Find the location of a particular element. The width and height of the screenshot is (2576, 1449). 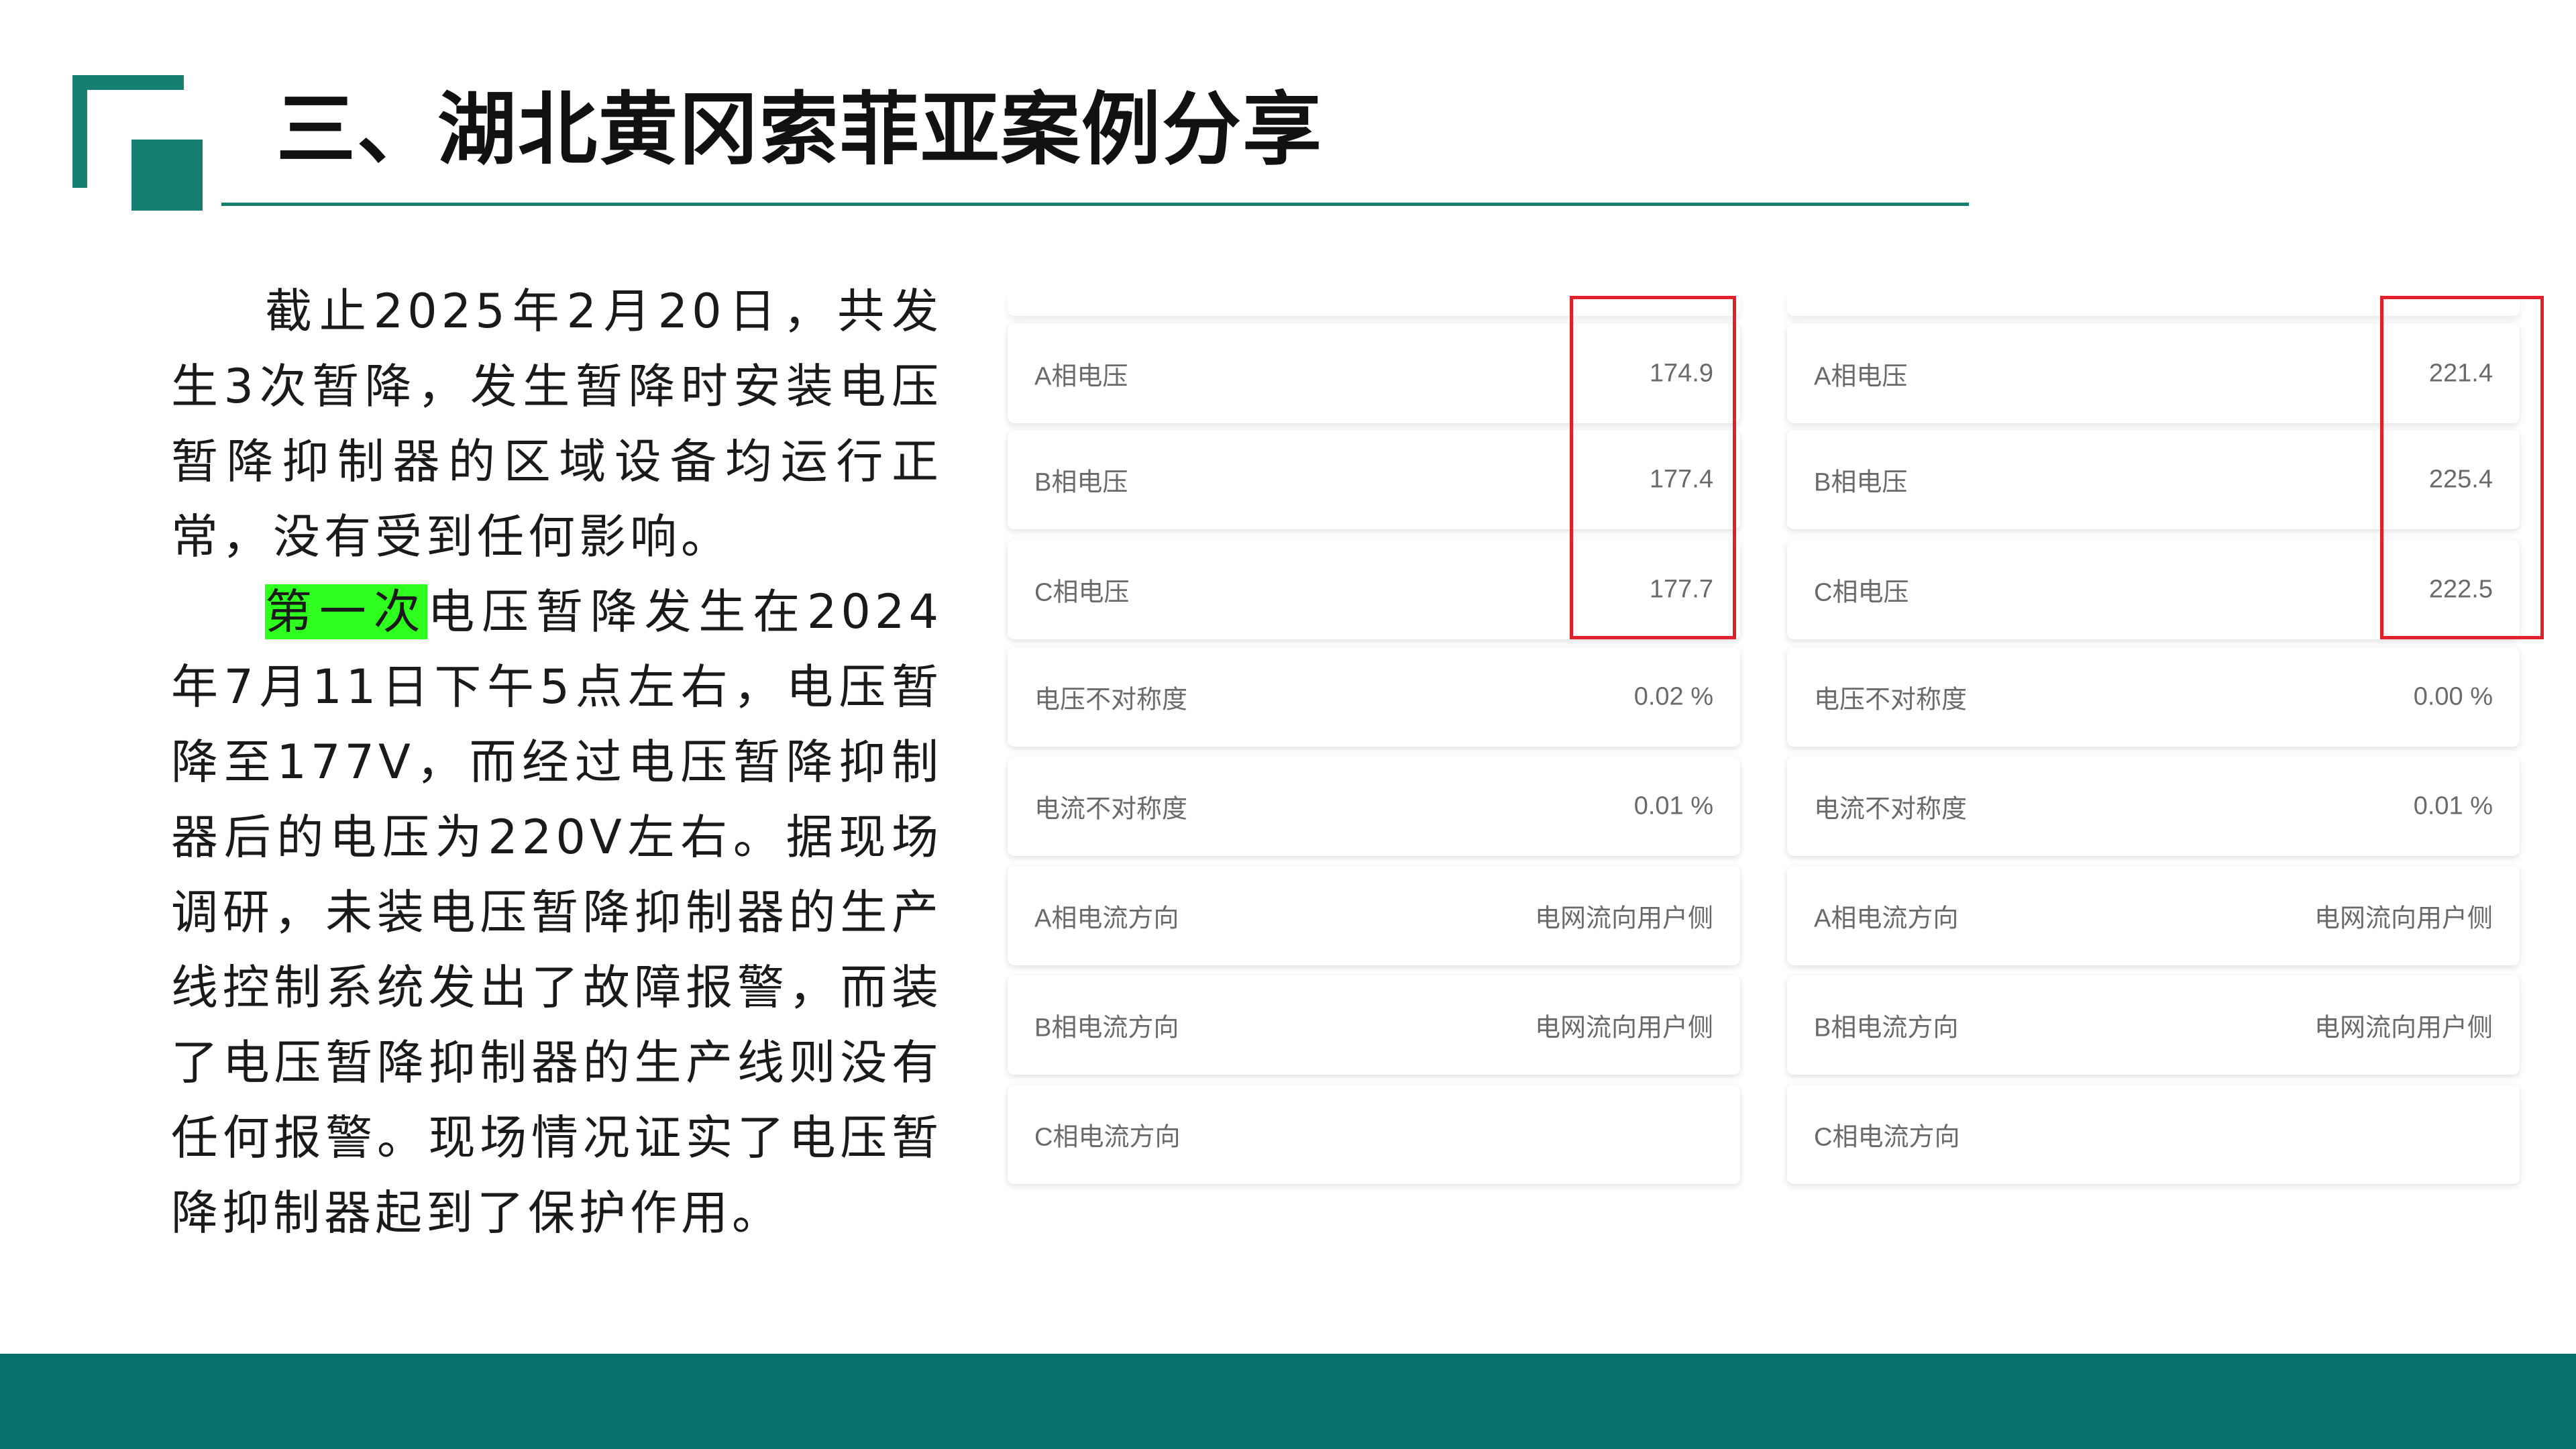

page-title: 三、湖北黄冈索菲亚案例分享 is located at coordinates (800, 129).